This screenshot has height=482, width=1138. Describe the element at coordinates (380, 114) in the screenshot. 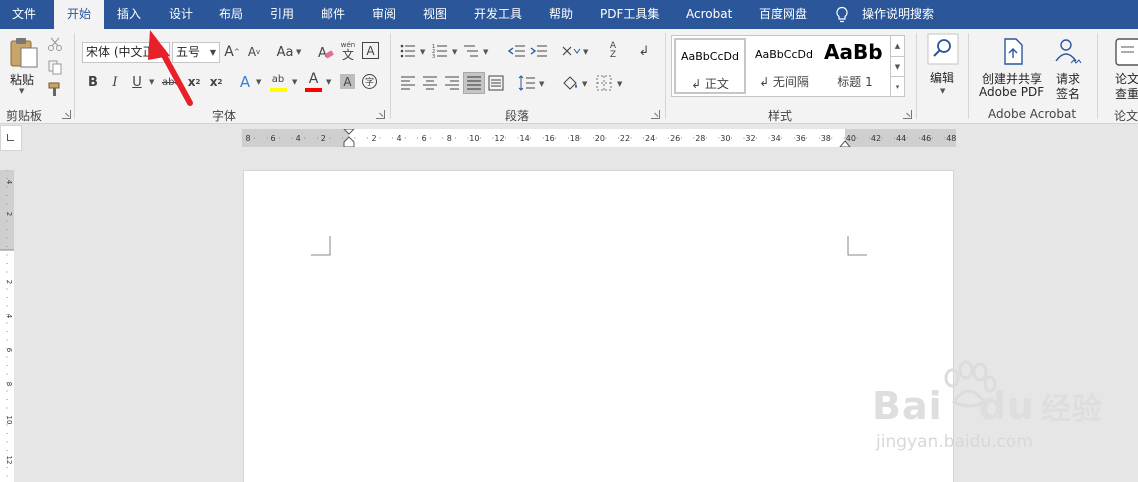

I see `font-launcher-icon` at that location.